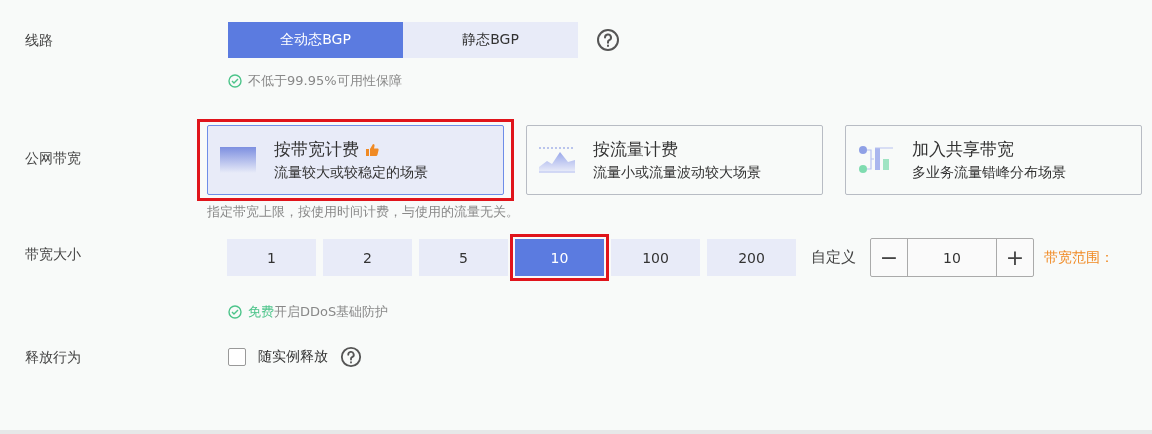  I want to click on card-title: 按带宽计费, so click(316, 149).